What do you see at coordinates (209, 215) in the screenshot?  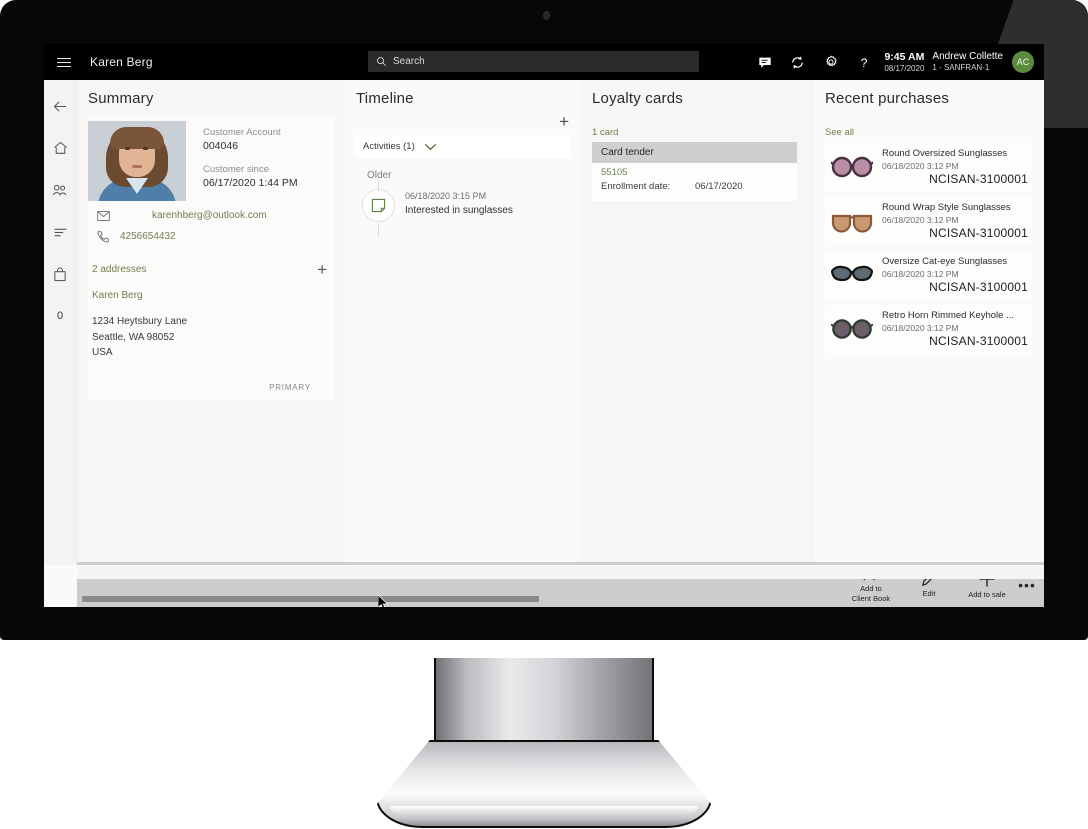 I see `email-value: karenhberg@outlook.com` at bounding box center [209, 215].